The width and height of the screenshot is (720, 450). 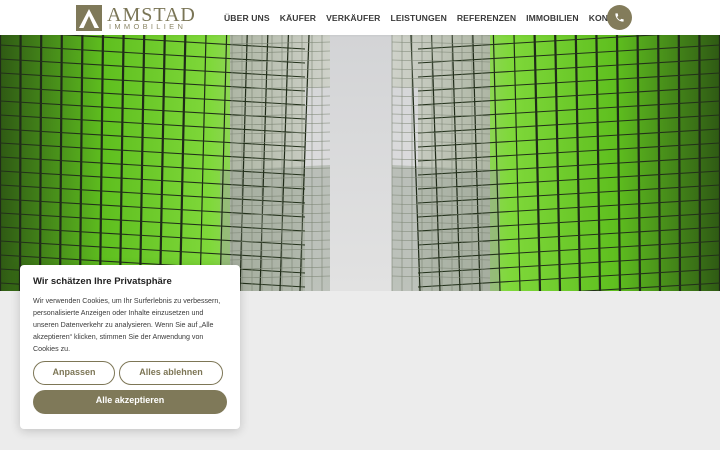 I want to click on nav-item-leistungen: LEISTUNGEN, so click(x=418, y=18).